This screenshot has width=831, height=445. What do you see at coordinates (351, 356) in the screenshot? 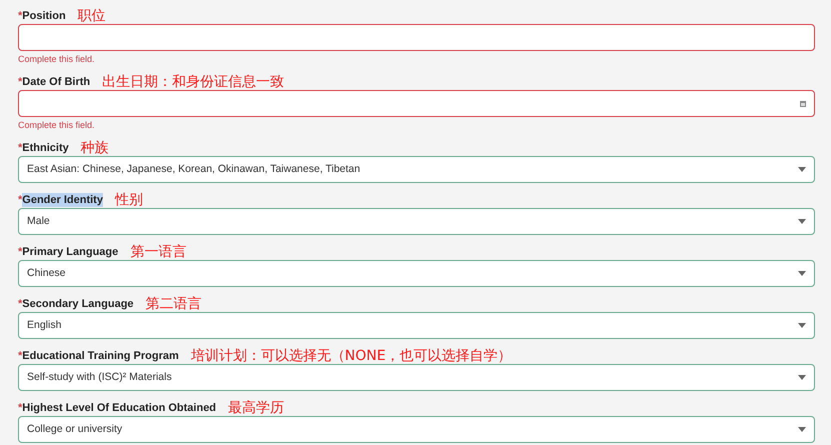
I see `annotation: 培训计划：可以选择无（NONE，也可以选择自学）` at bounding box center [351, 356].